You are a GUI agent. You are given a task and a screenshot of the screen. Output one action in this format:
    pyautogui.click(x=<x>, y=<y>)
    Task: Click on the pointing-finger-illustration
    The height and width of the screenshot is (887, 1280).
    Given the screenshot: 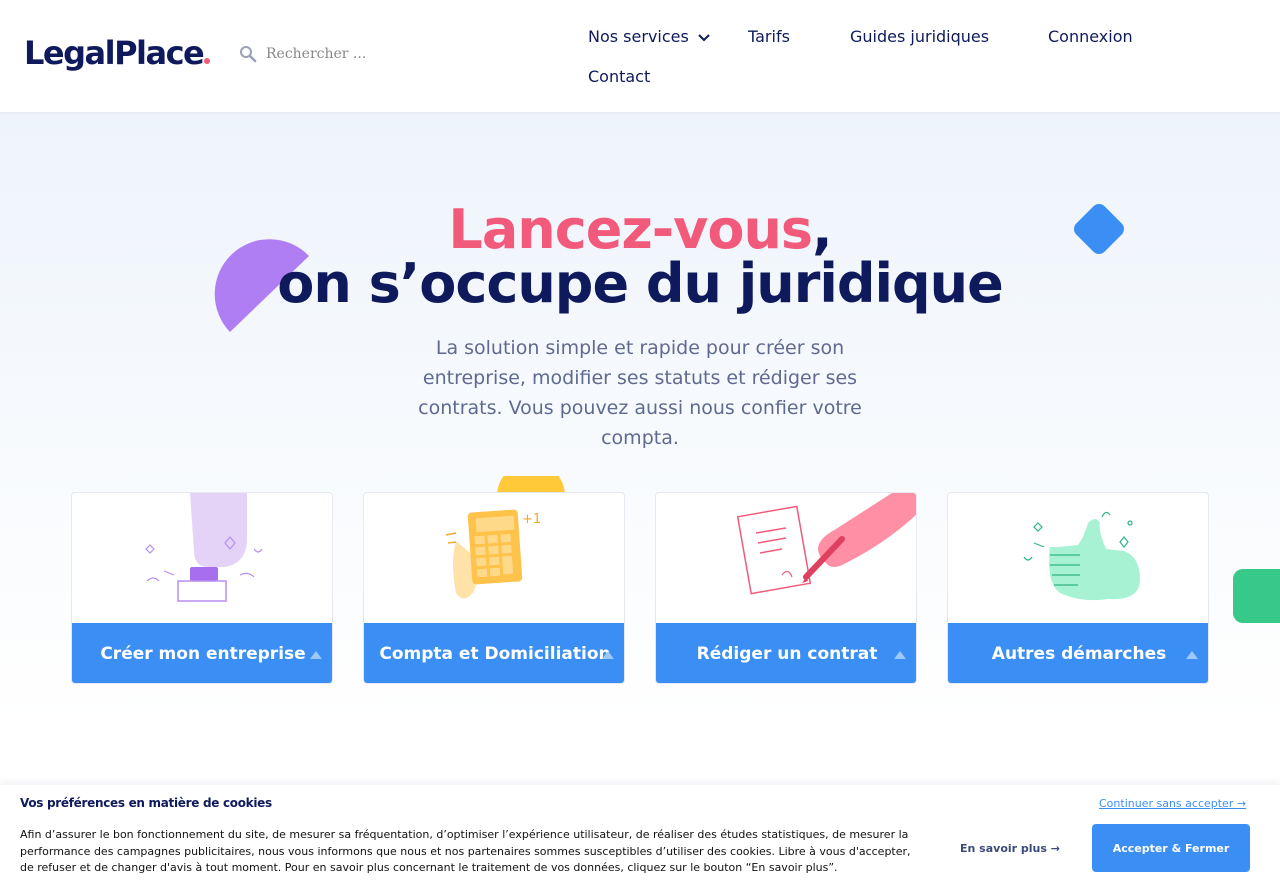 What is the action you would take?
    pyautogui.click(x=204, y=547)
    